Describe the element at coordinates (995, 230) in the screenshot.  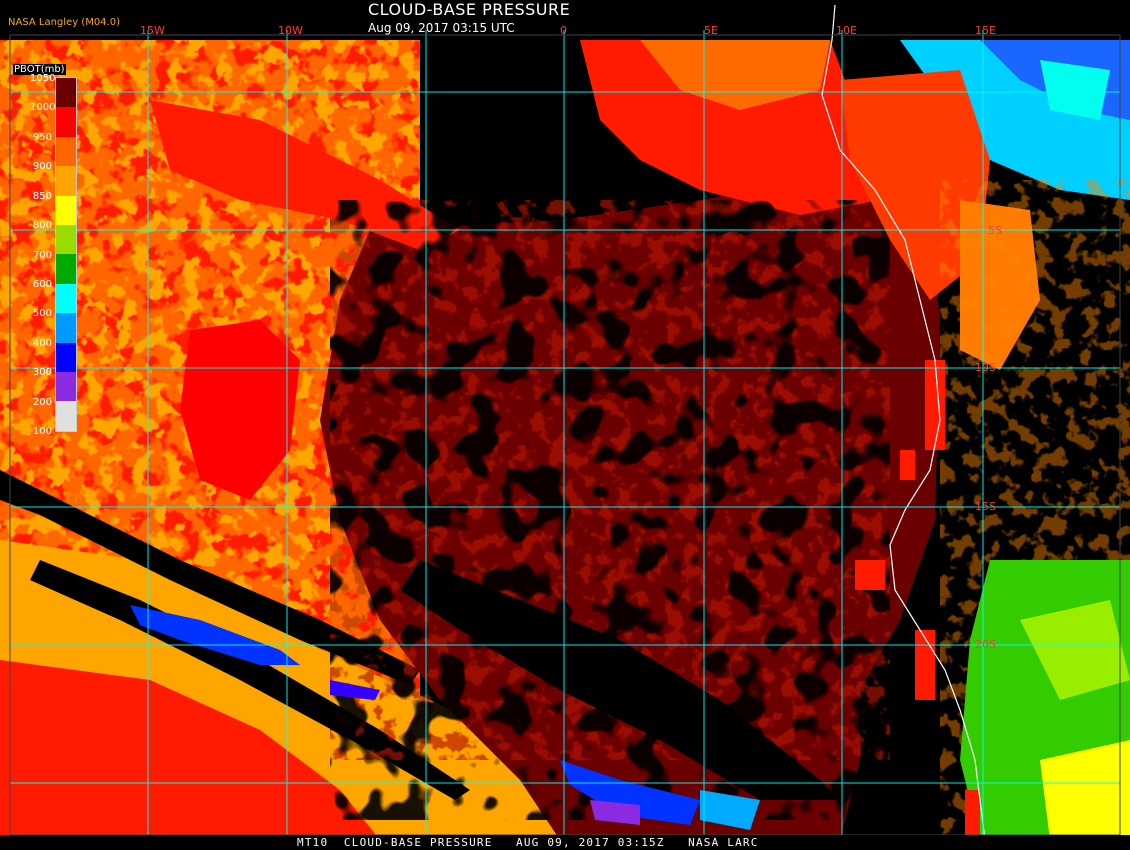
I see `lat-label-5s: 5S` at that location.